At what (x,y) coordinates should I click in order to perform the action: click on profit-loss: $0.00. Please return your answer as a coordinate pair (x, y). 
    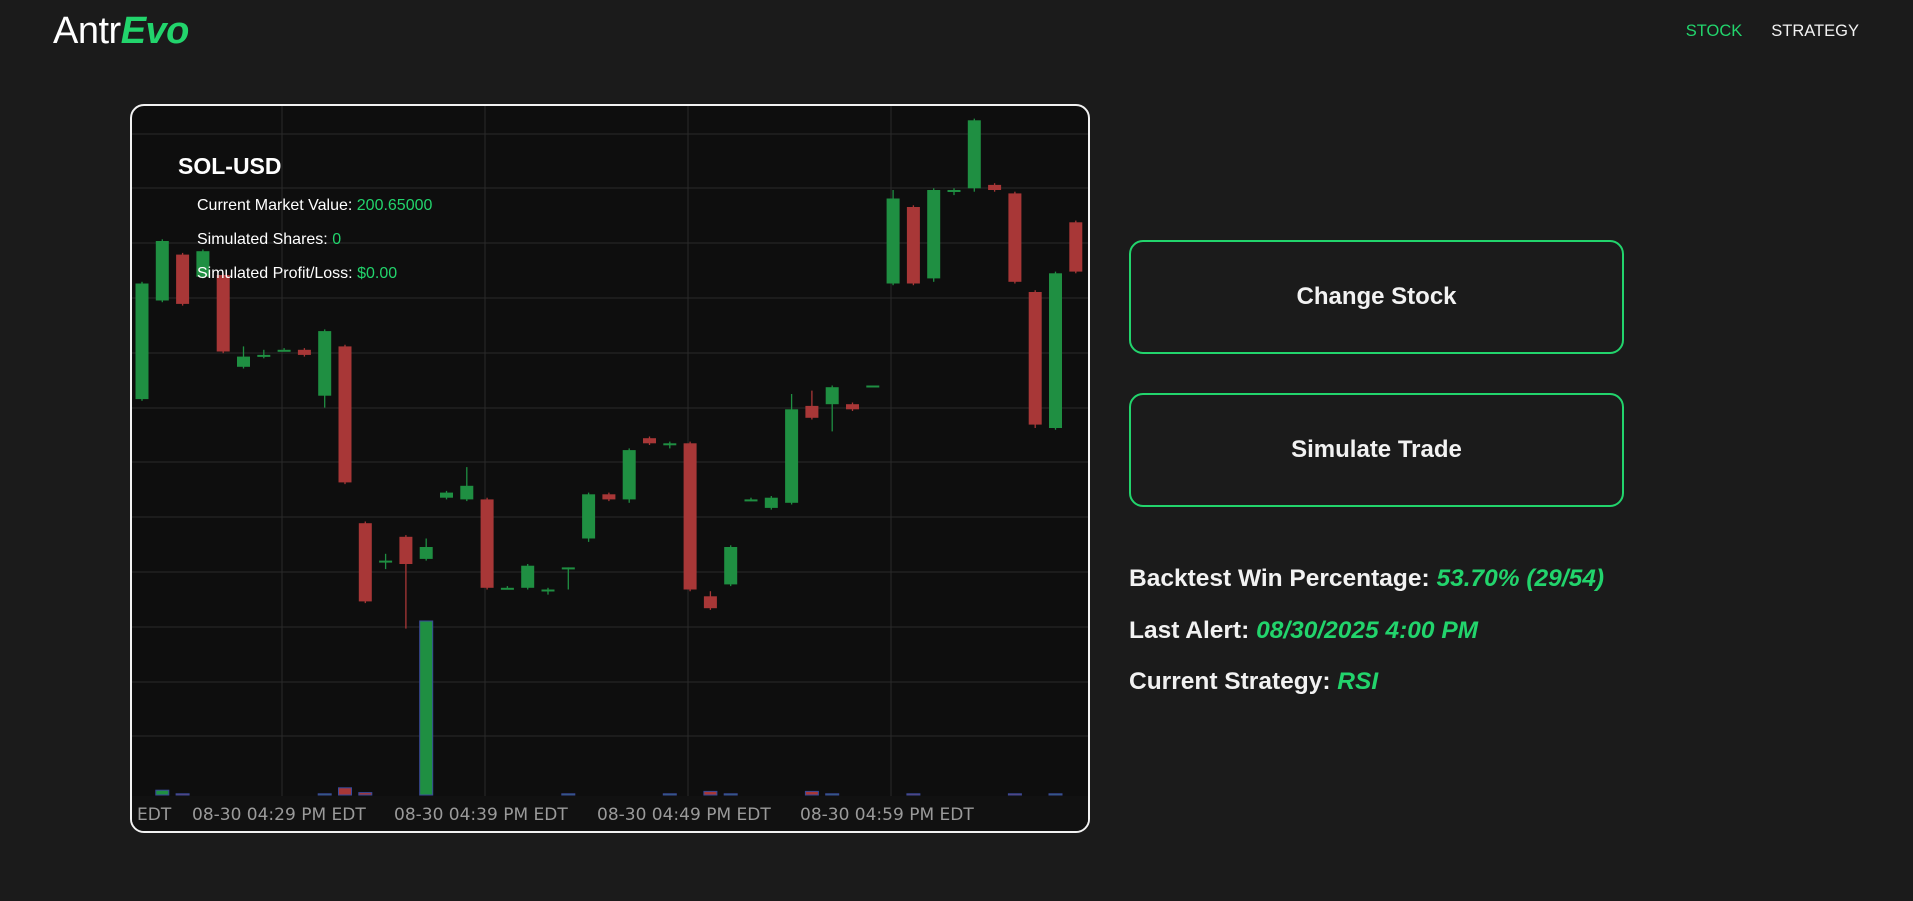
    Looking at the image, I should click on (377, 273).